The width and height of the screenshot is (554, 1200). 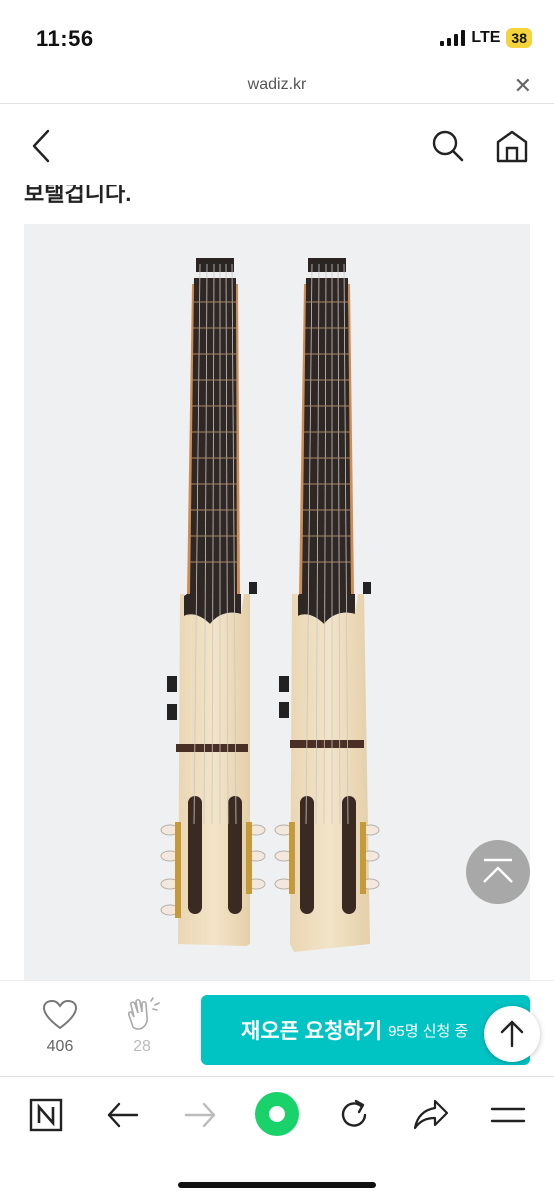 What do you see at coordinates (142, 1046) in the screenshot?
I see `clap-count: 28` at bounding box center [142, 1046].